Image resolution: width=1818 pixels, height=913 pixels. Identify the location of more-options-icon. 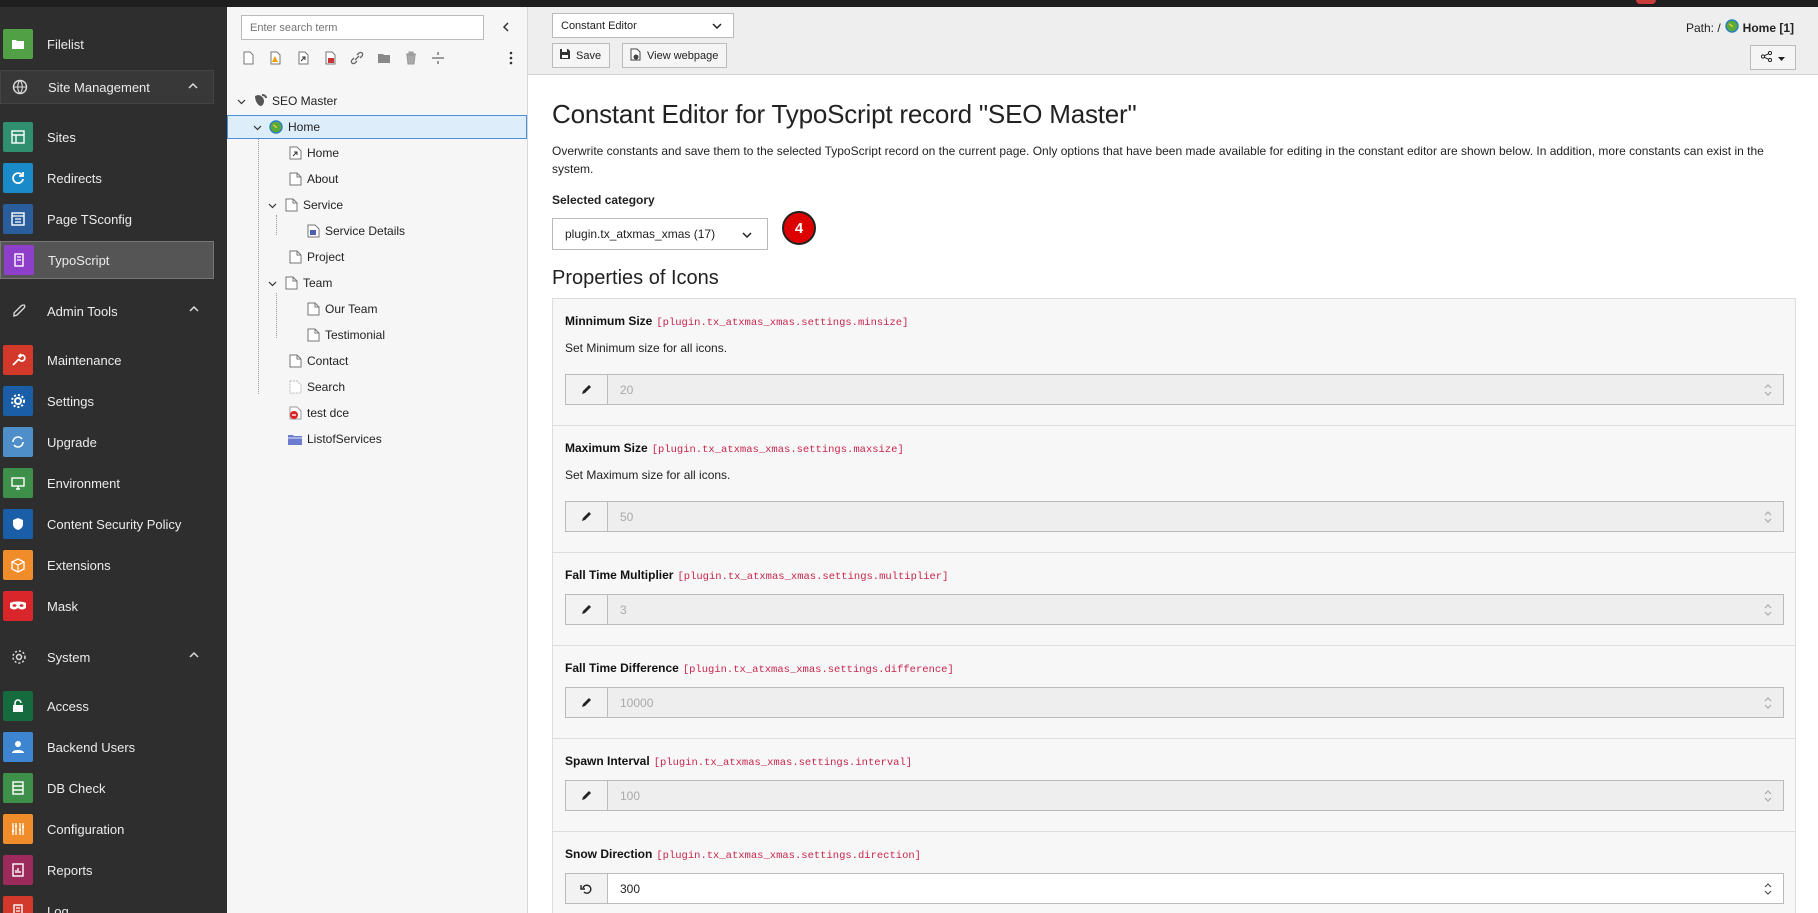
(511, 58).